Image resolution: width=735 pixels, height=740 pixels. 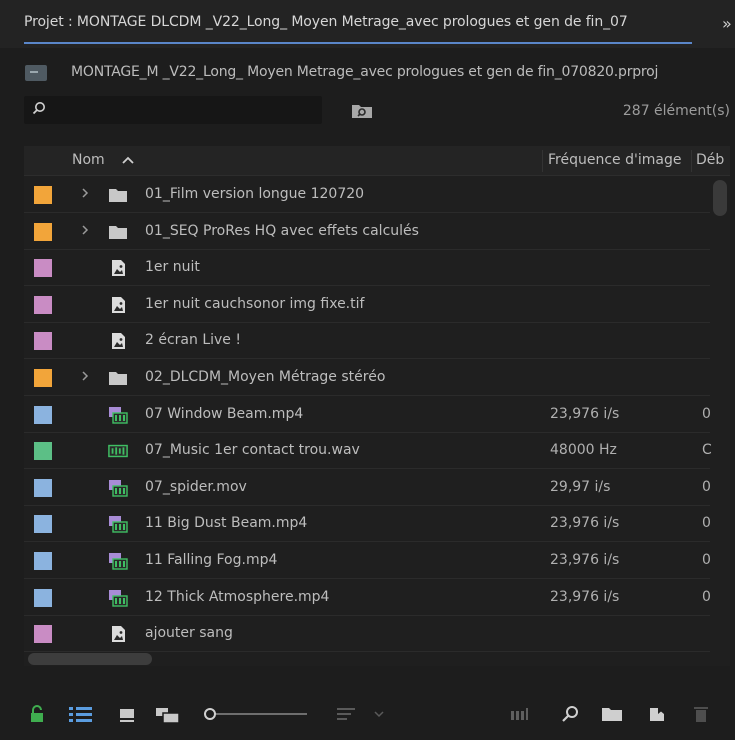 What do you see at coordinates (211, 560) in the screenshot?
I see `item-name: 11 Falling Fog.mp4` at bounding box center [211, 560].